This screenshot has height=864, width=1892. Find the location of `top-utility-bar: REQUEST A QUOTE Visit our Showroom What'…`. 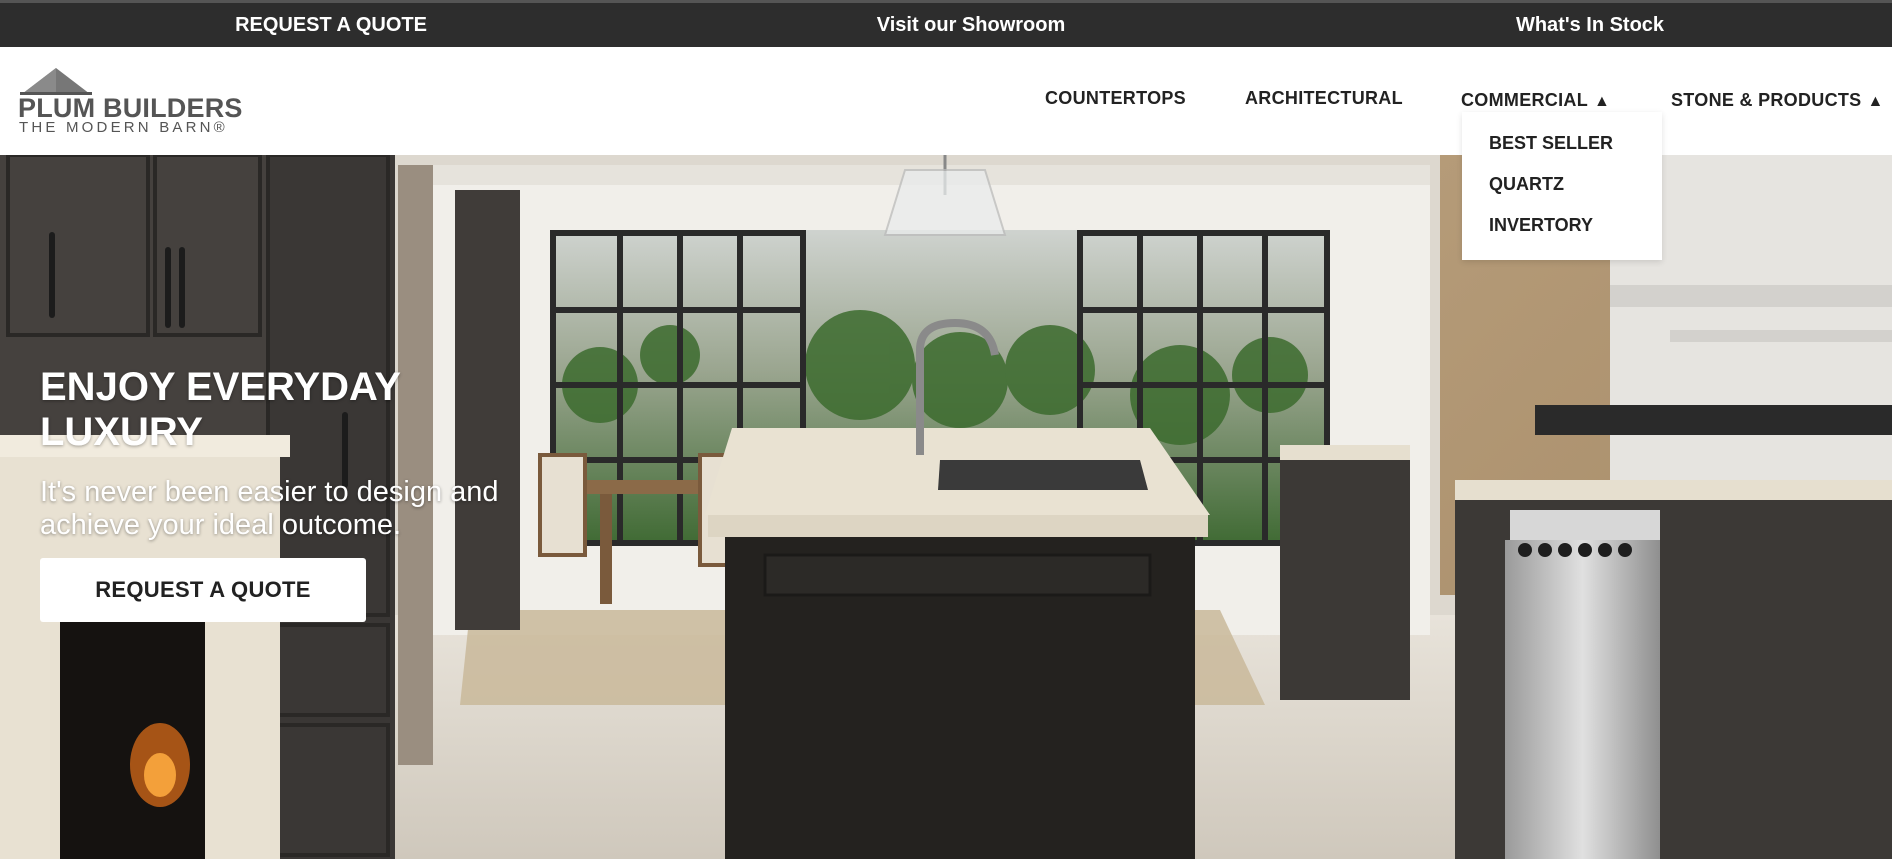

top-utility-bar: REQUEST A QUOTE Visit our Showroom What'… is located at coordinates (946, 23).